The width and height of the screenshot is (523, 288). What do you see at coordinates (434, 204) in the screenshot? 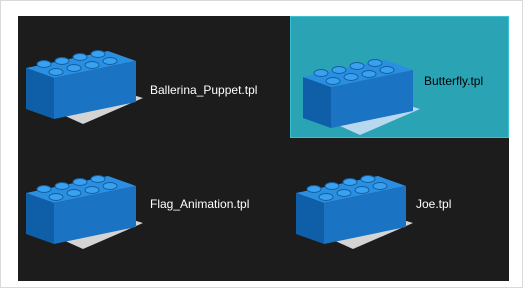
I see `template-name: Joe.tpl` at bounding box center [434, 204].